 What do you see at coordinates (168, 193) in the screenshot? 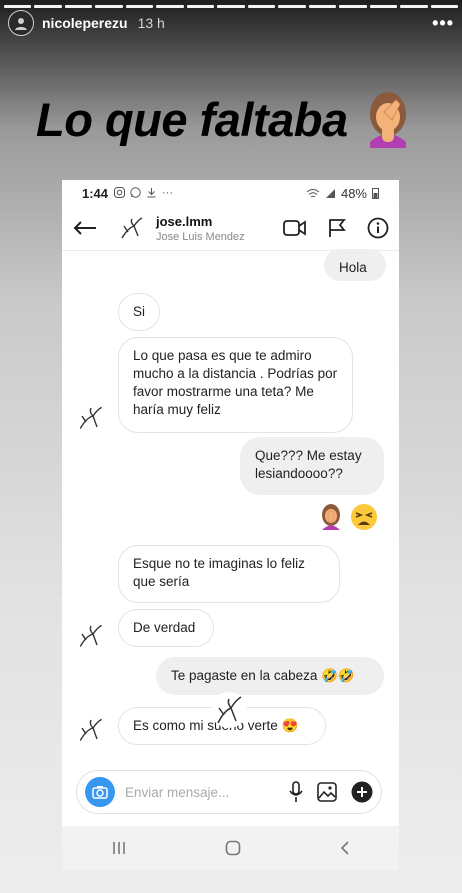
I see `more-dots-icon: ···` at bounding box center [168, 193].